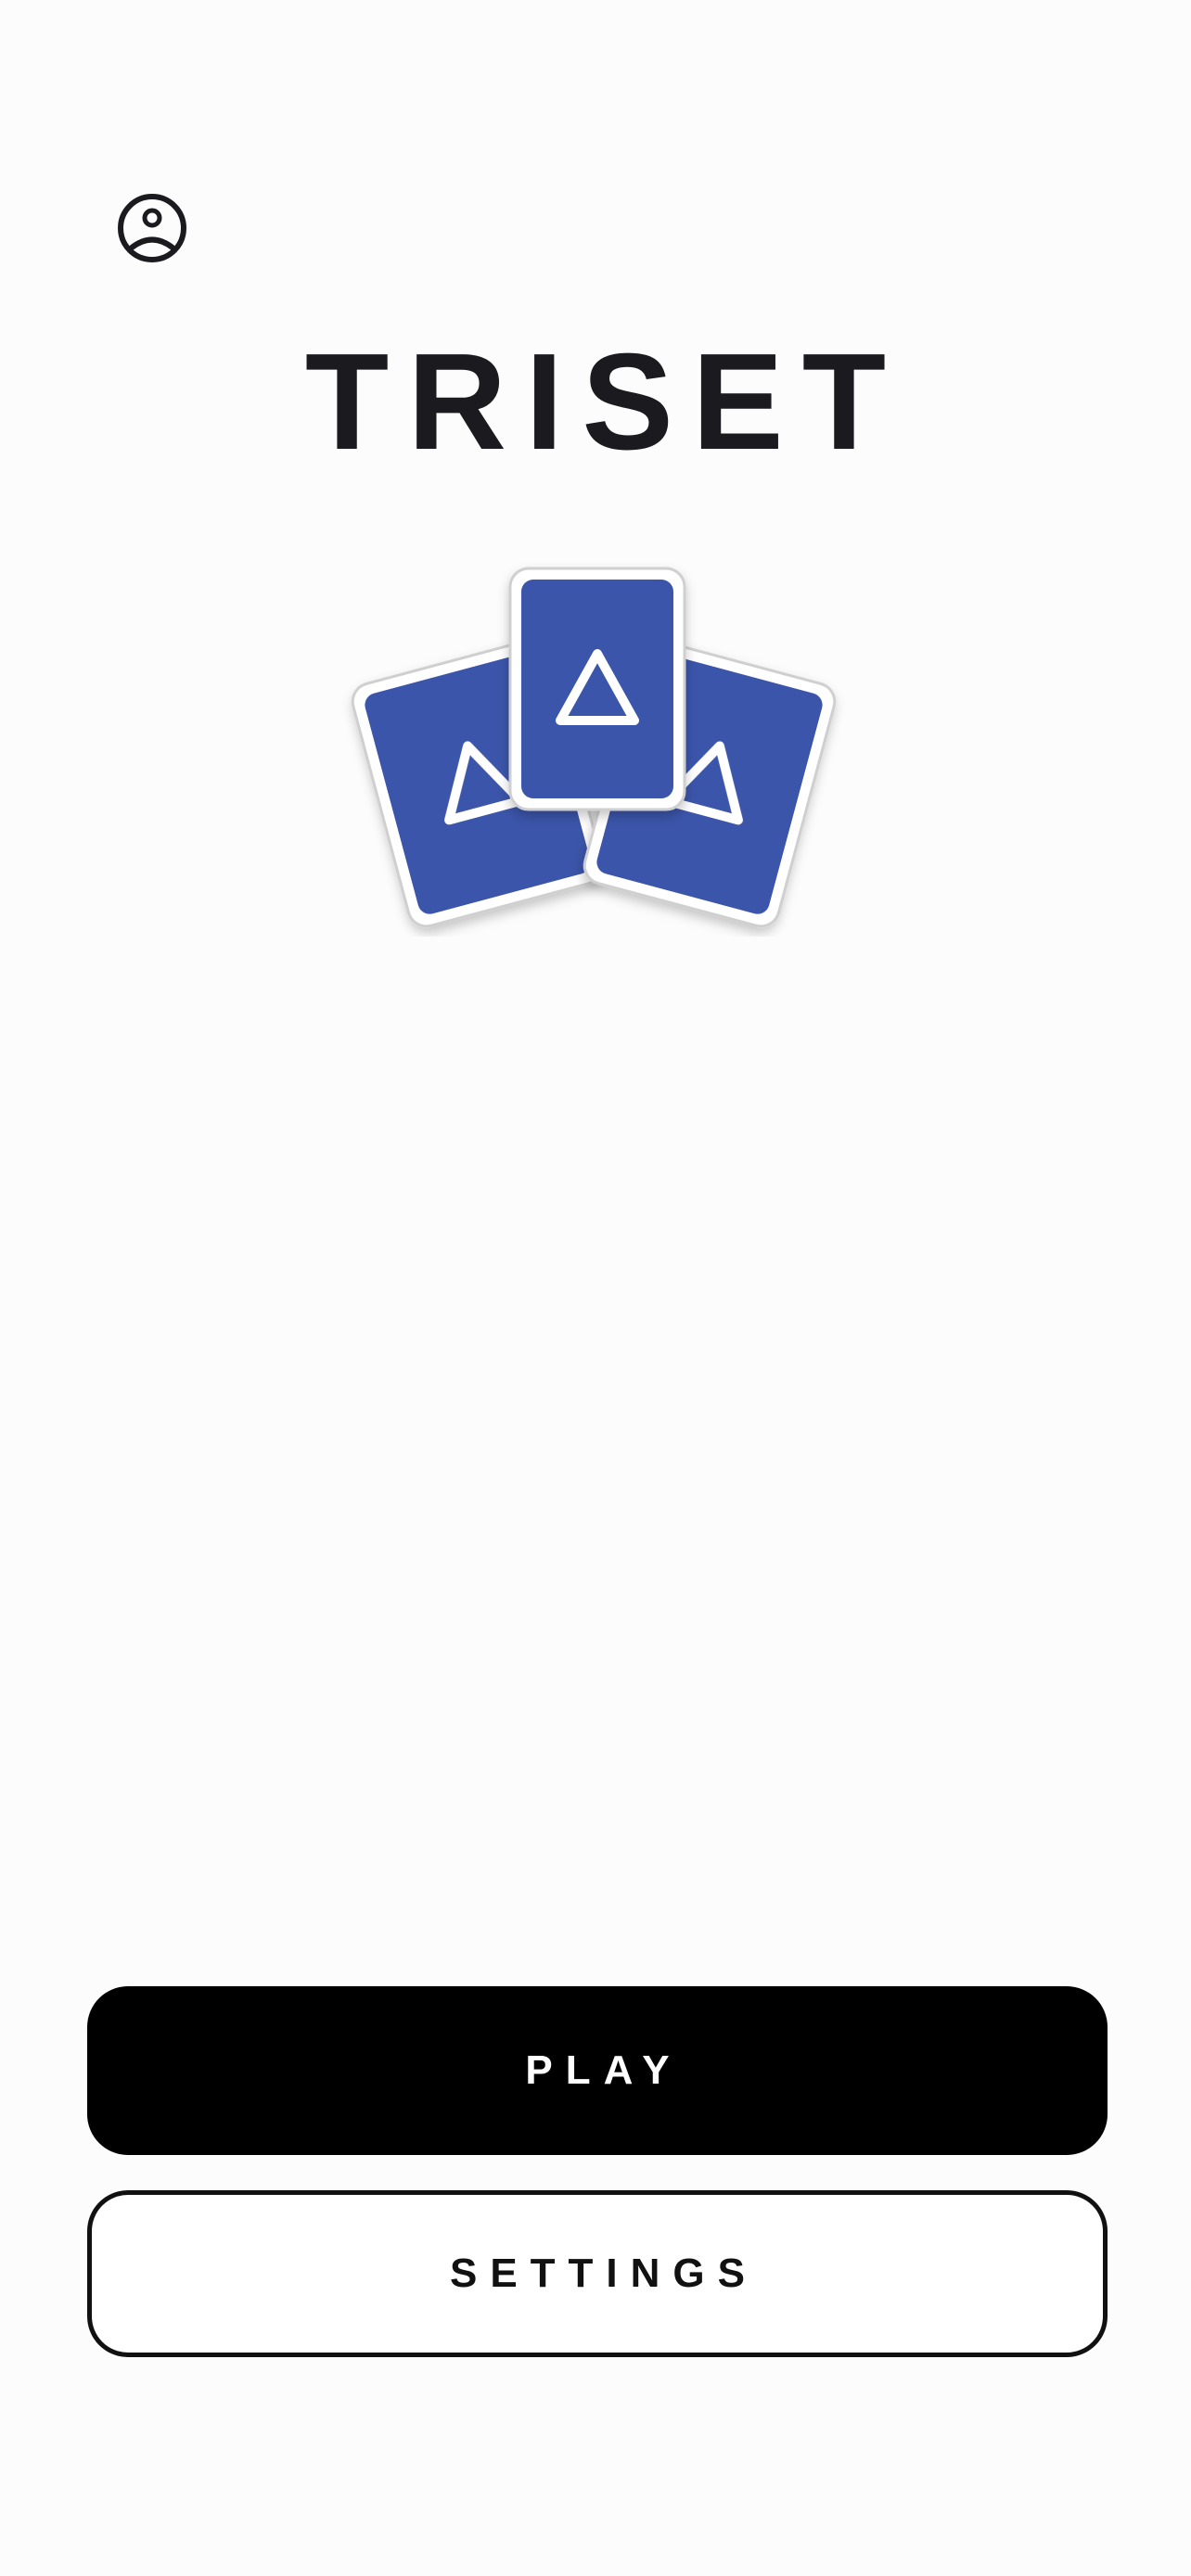 The height and width of the screenshot is (2576, 1191). Describe the element at coordinates (597, 2273) in the screenshot. I see `settings-button: SETTINGS` at that location.